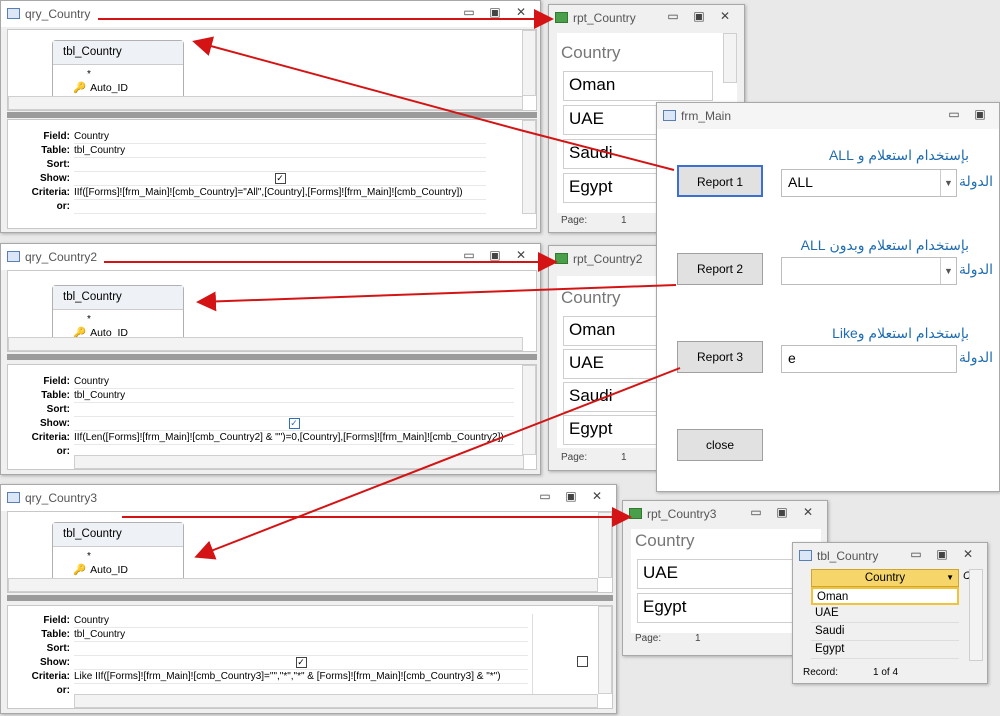  I want to click on country-label-1: الدولة, so click(976, 181).